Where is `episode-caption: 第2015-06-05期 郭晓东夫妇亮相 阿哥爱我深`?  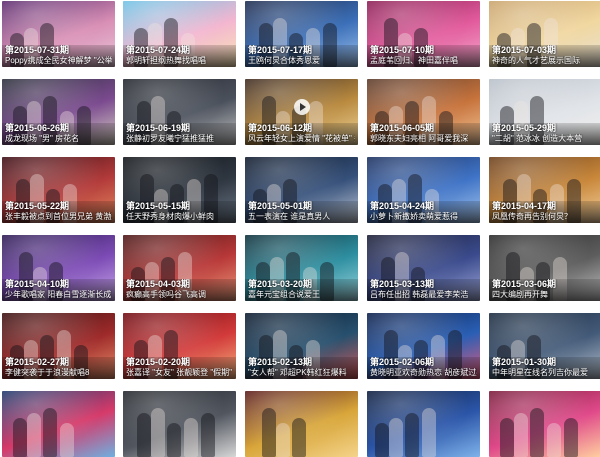 episode-caption: 第2015-06-05期 郭晓东夫妇亮相 阿哥爱我深 is located at coordinates (423, 134).